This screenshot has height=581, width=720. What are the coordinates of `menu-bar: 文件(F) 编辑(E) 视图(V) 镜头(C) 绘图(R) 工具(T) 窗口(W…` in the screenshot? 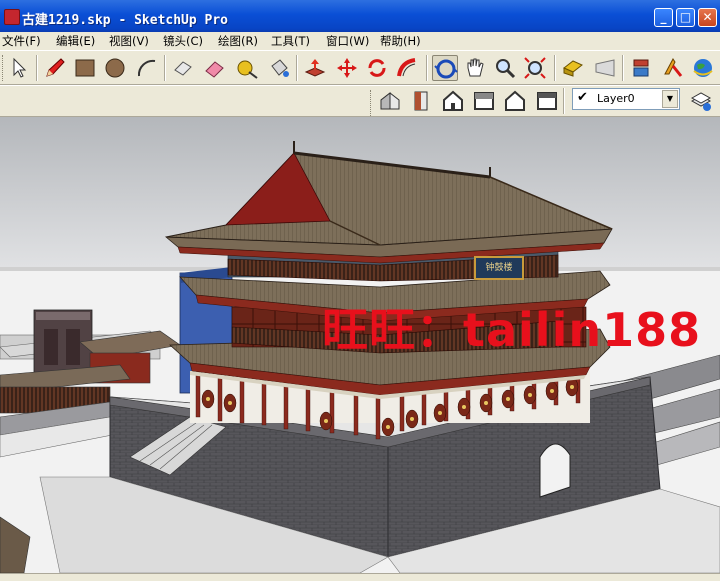 It's located at (360, 41).